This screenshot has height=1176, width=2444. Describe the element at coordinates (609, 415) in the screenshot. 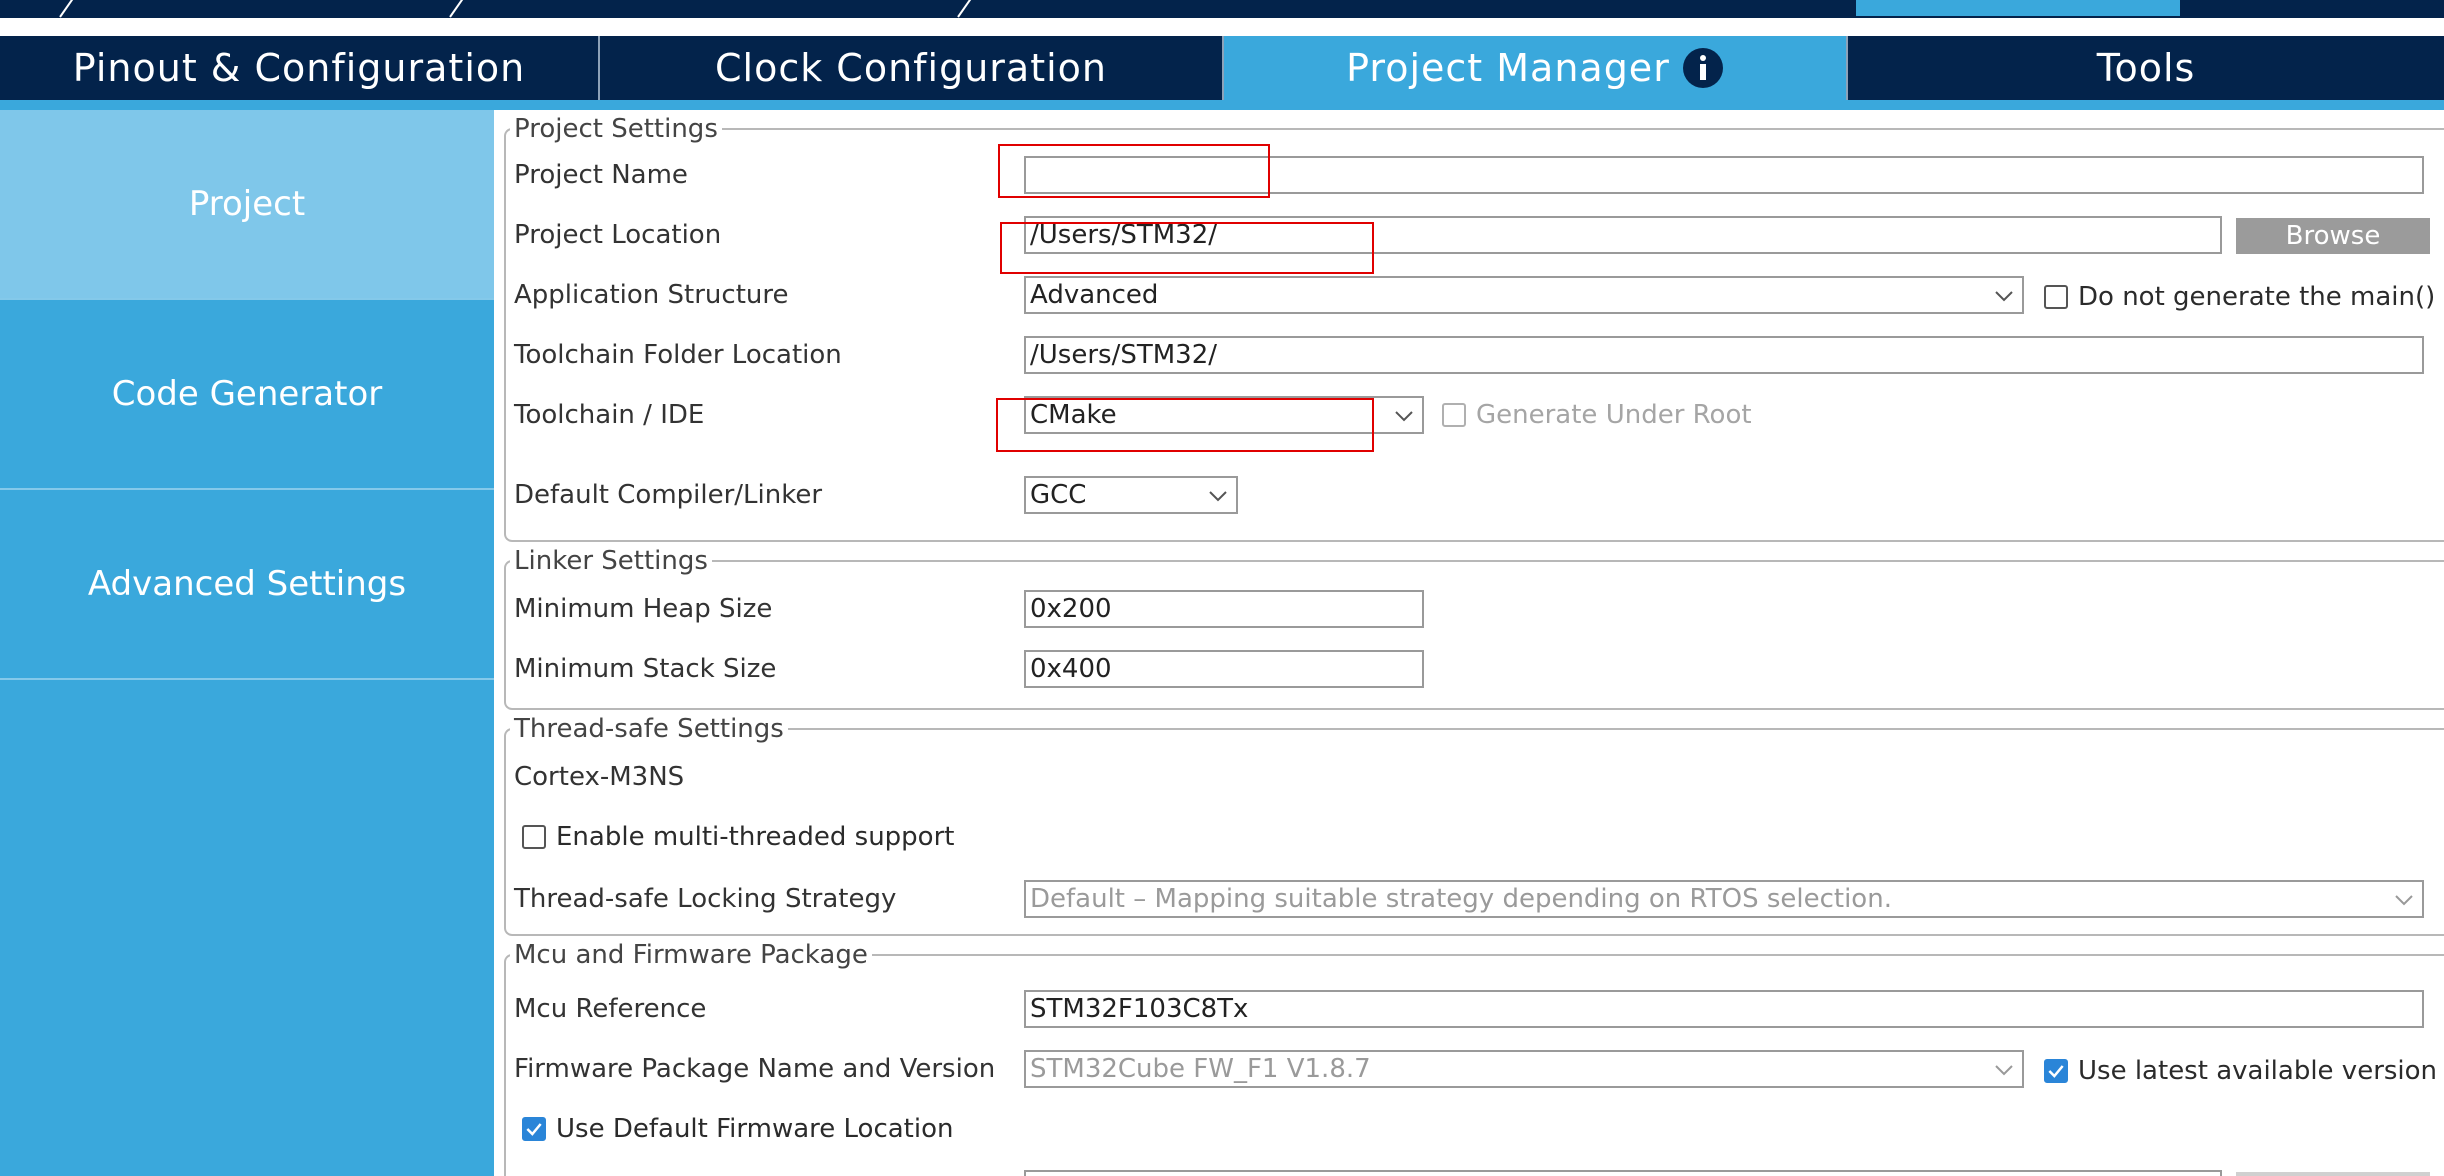

I see `toolchain-ide-label: Toolchain / IDE` at that location.